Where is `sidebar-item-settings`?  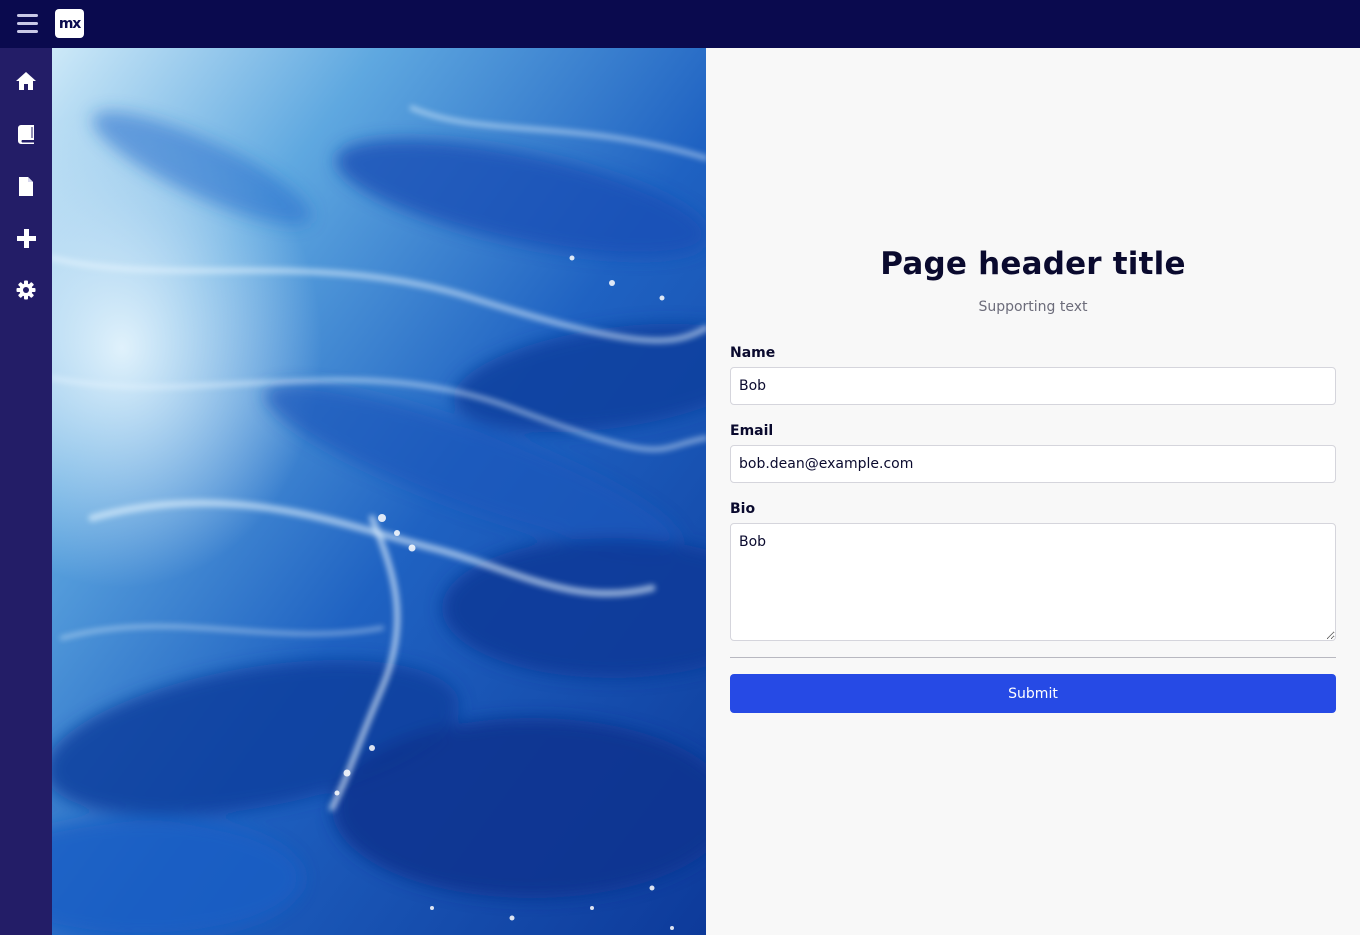 sidebar-item-settings is located at coordinates (26, 290).